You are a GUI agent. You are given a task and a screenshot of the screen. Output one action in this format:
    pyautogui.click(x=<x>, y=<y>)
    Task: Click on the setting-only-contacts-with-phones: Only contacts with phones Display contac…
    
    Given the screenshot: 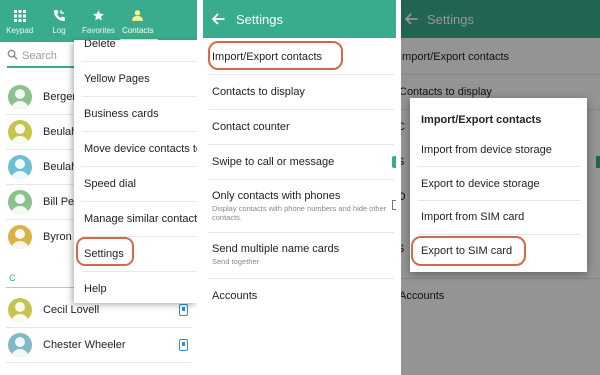 What is the action you would take?
    pyautogui.click(x=299, y=206)
    